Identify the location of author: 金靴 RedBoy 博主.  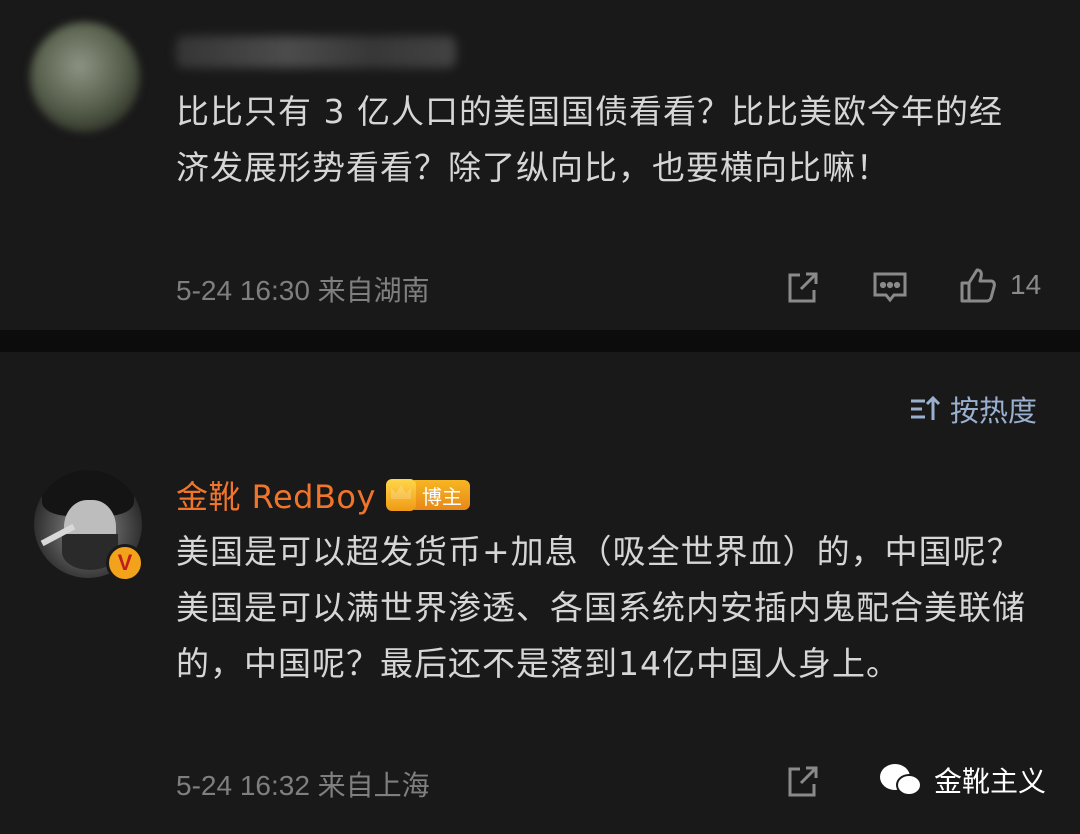
(323, 495).